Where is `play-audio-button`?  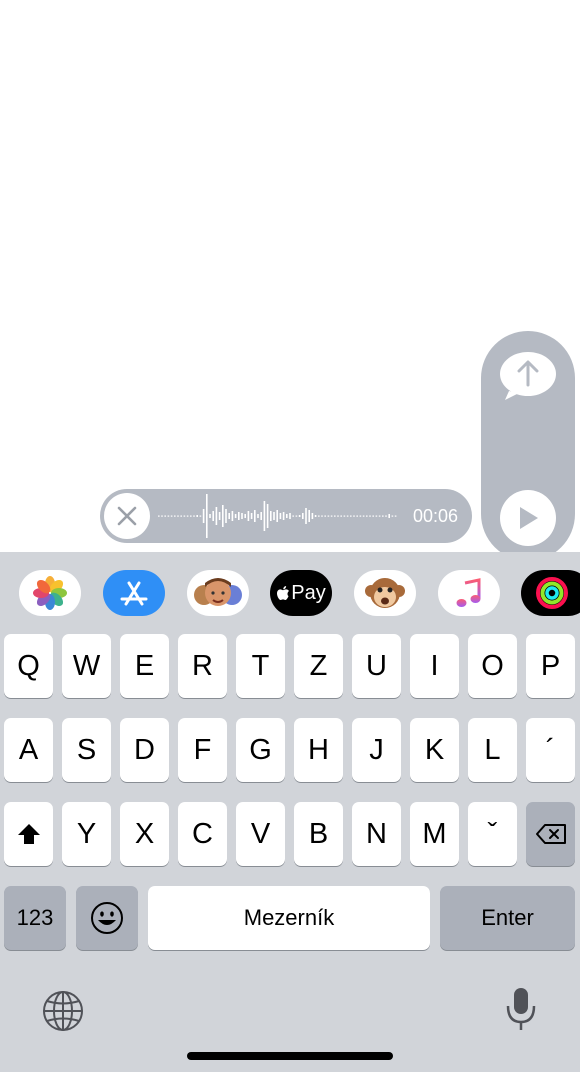
play-audio-button is located at coordinates (528, 518).